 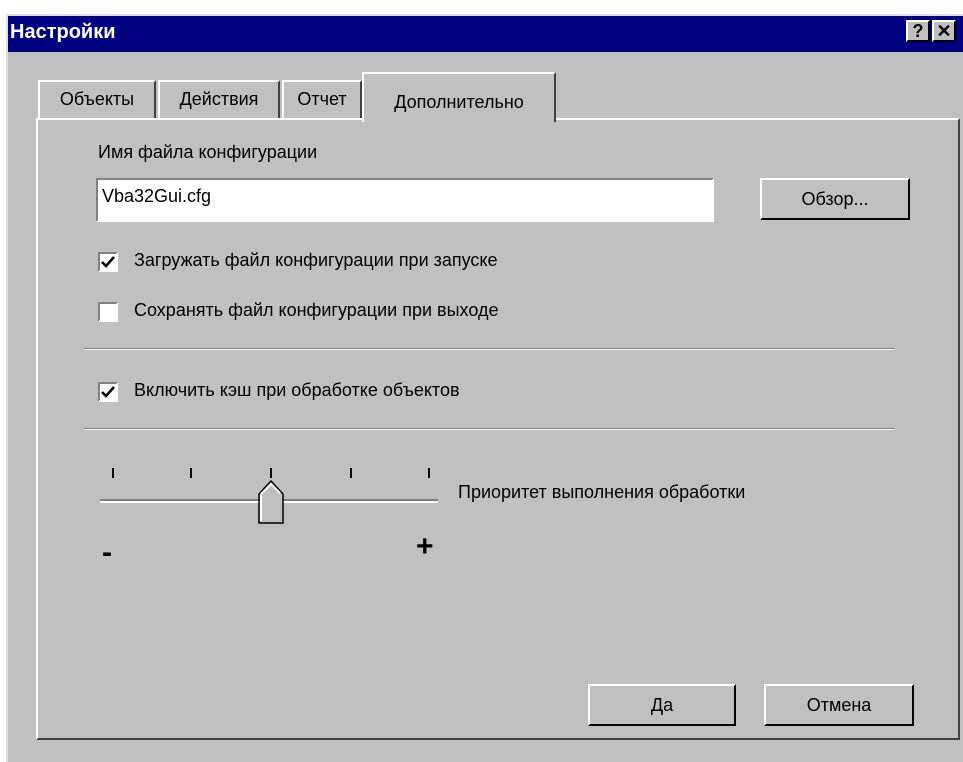 What do you see at coordinates (316, 260) in the screenshot?
I see `load-on-start-label: Загружать файл конфигурации при запуске` at bounding box center [316, 260].